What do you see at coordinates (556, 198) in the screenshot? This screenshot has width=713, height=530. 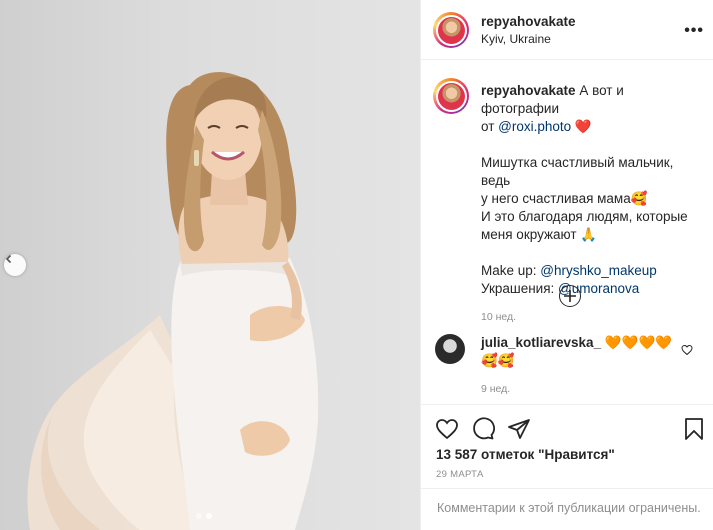 I see `caption-text: у него счастливая мама` at bounding box center [556, 198].